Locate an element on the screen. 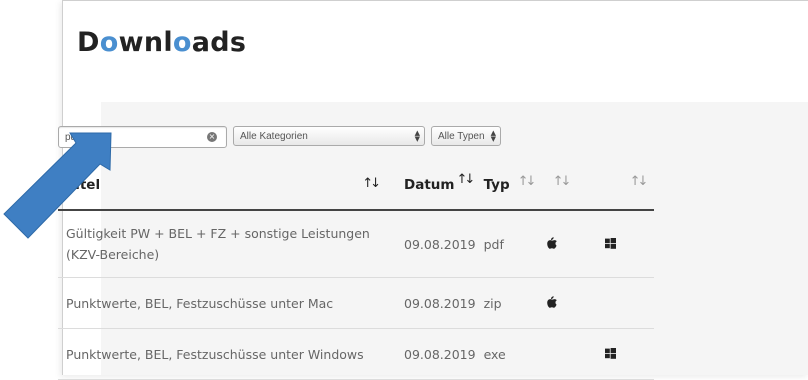  pointer-arrow is located at coordinates (57, 185).